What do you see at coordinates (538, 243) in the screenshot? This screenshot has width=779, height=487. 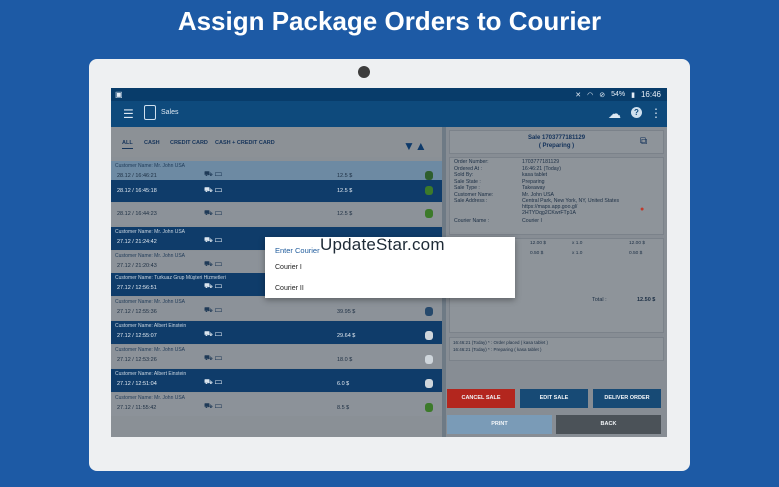 I see `item-price: 12.00 $` at bounding box center [538, 243].